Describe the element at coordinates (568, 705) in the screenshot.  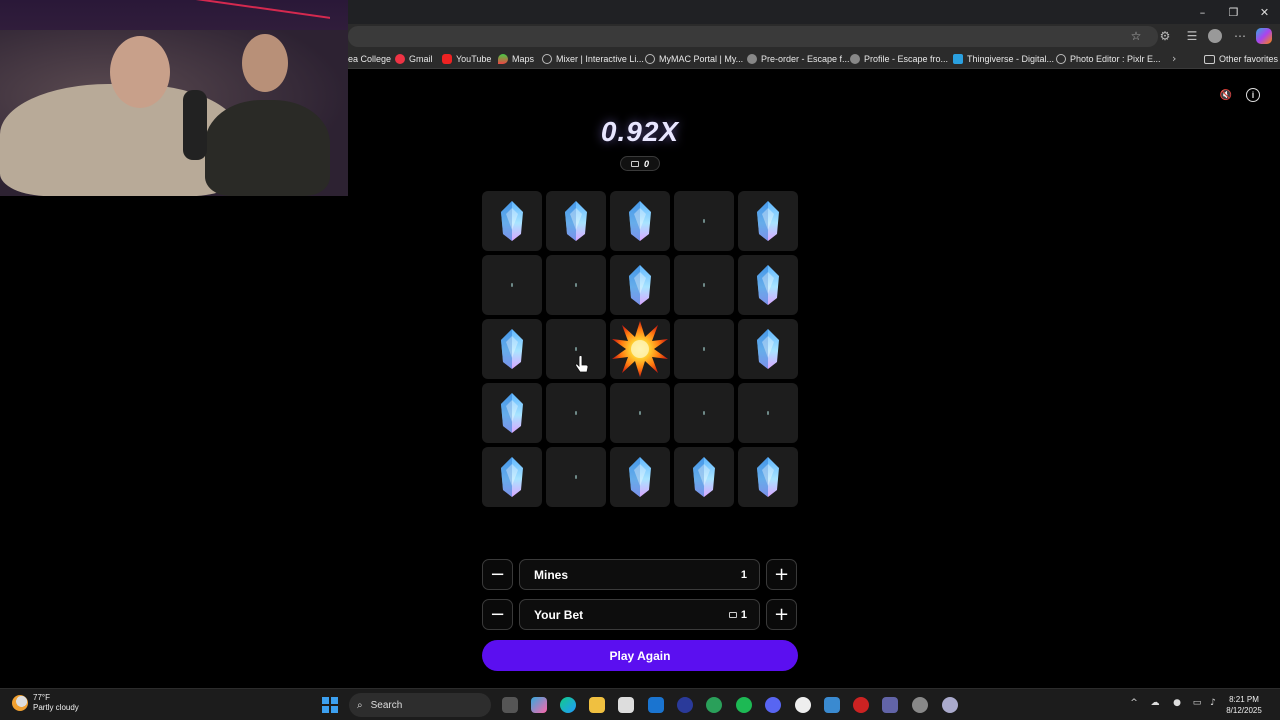
I see `edge-icon` at that location.